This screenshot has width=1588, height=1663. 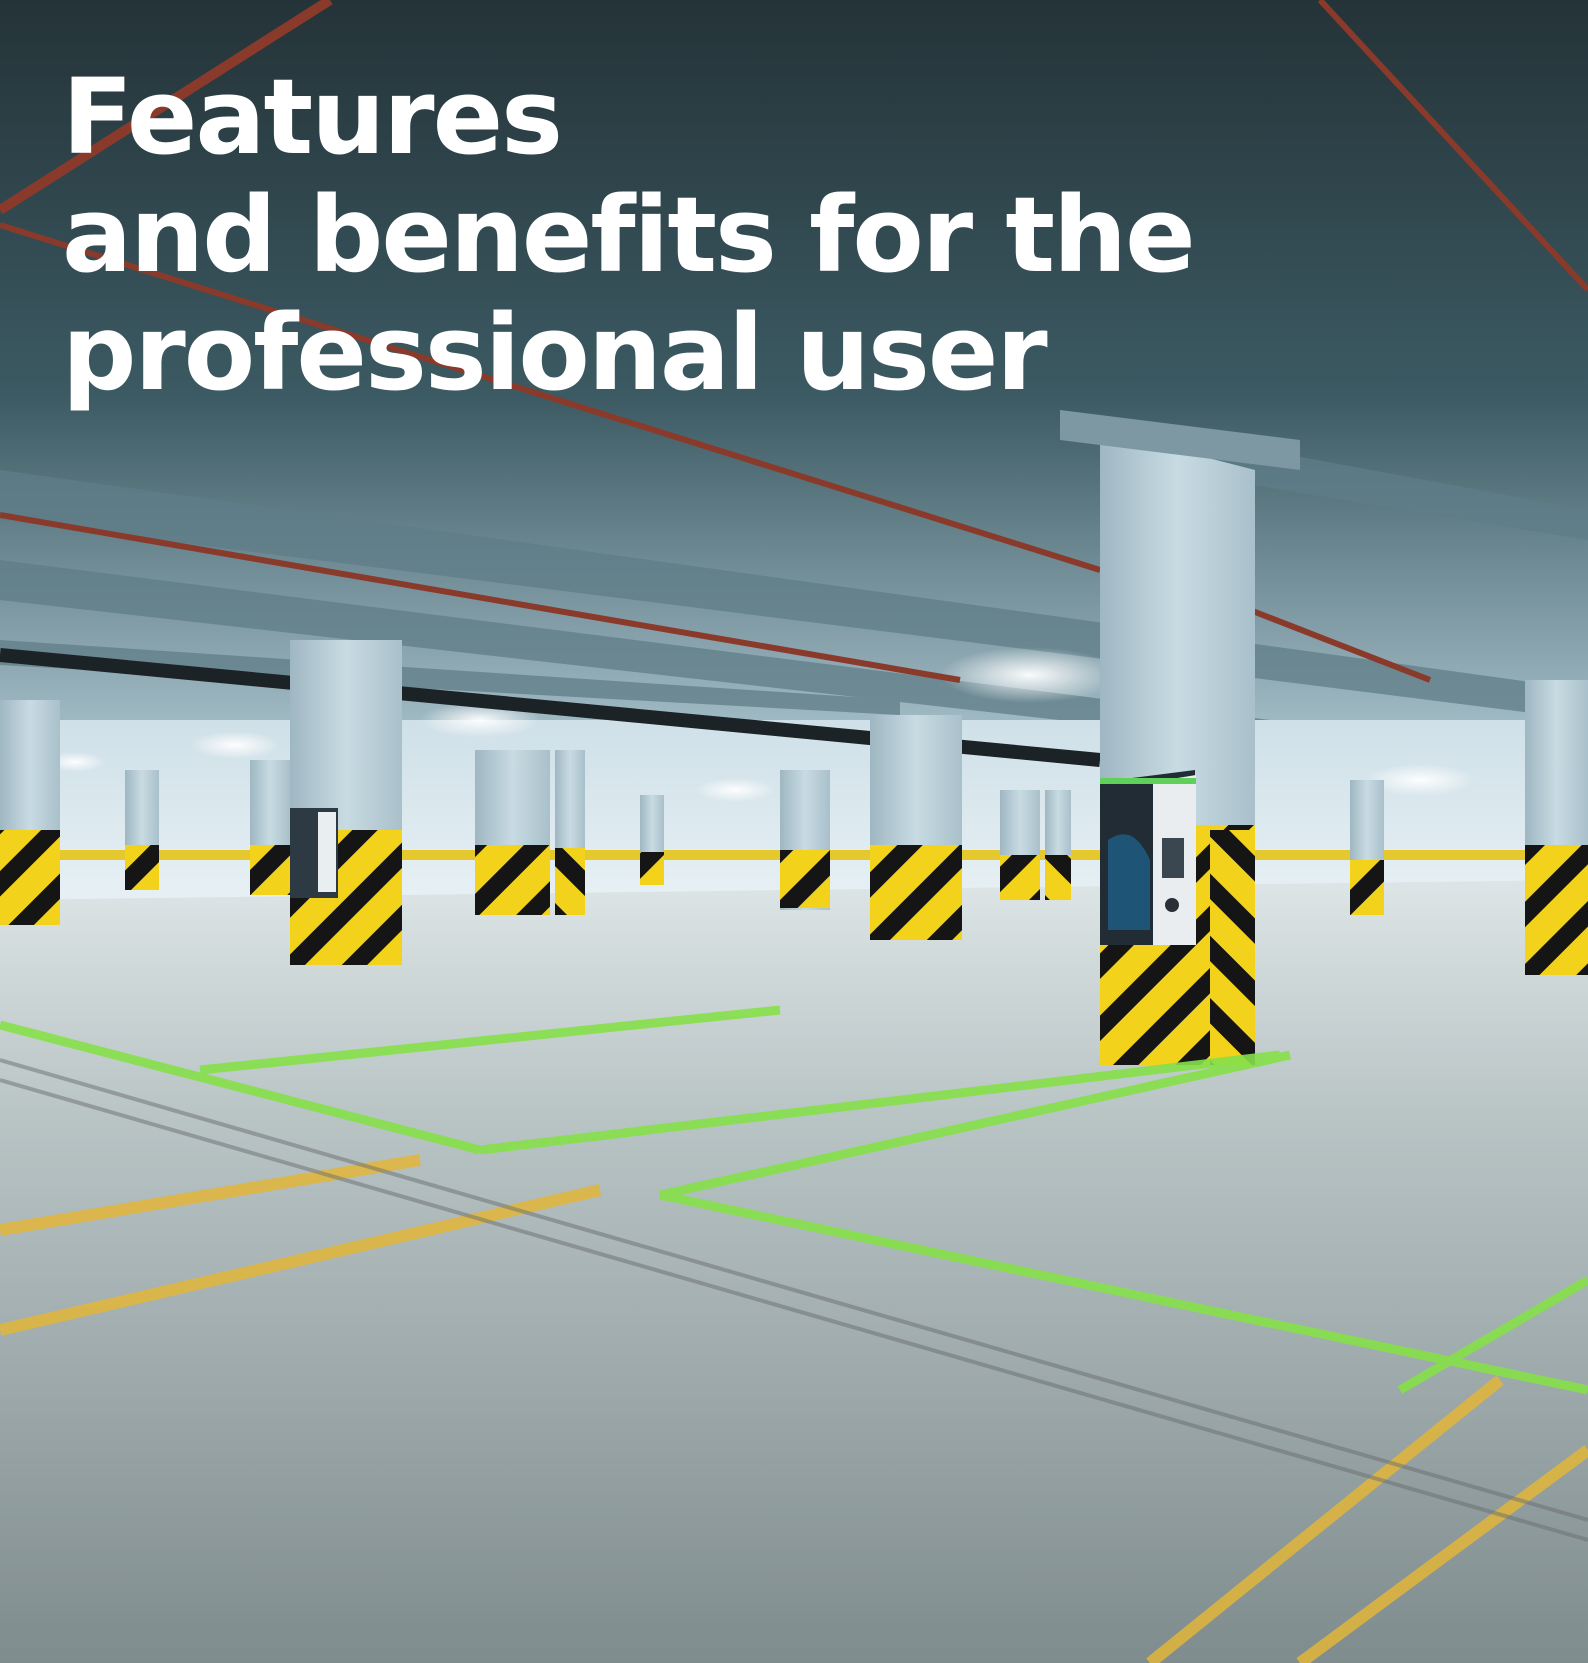 What do you see at coordinates (314, 853) in the screenshot?
I see `small-ev-charger` at bounding box center [314, 853].